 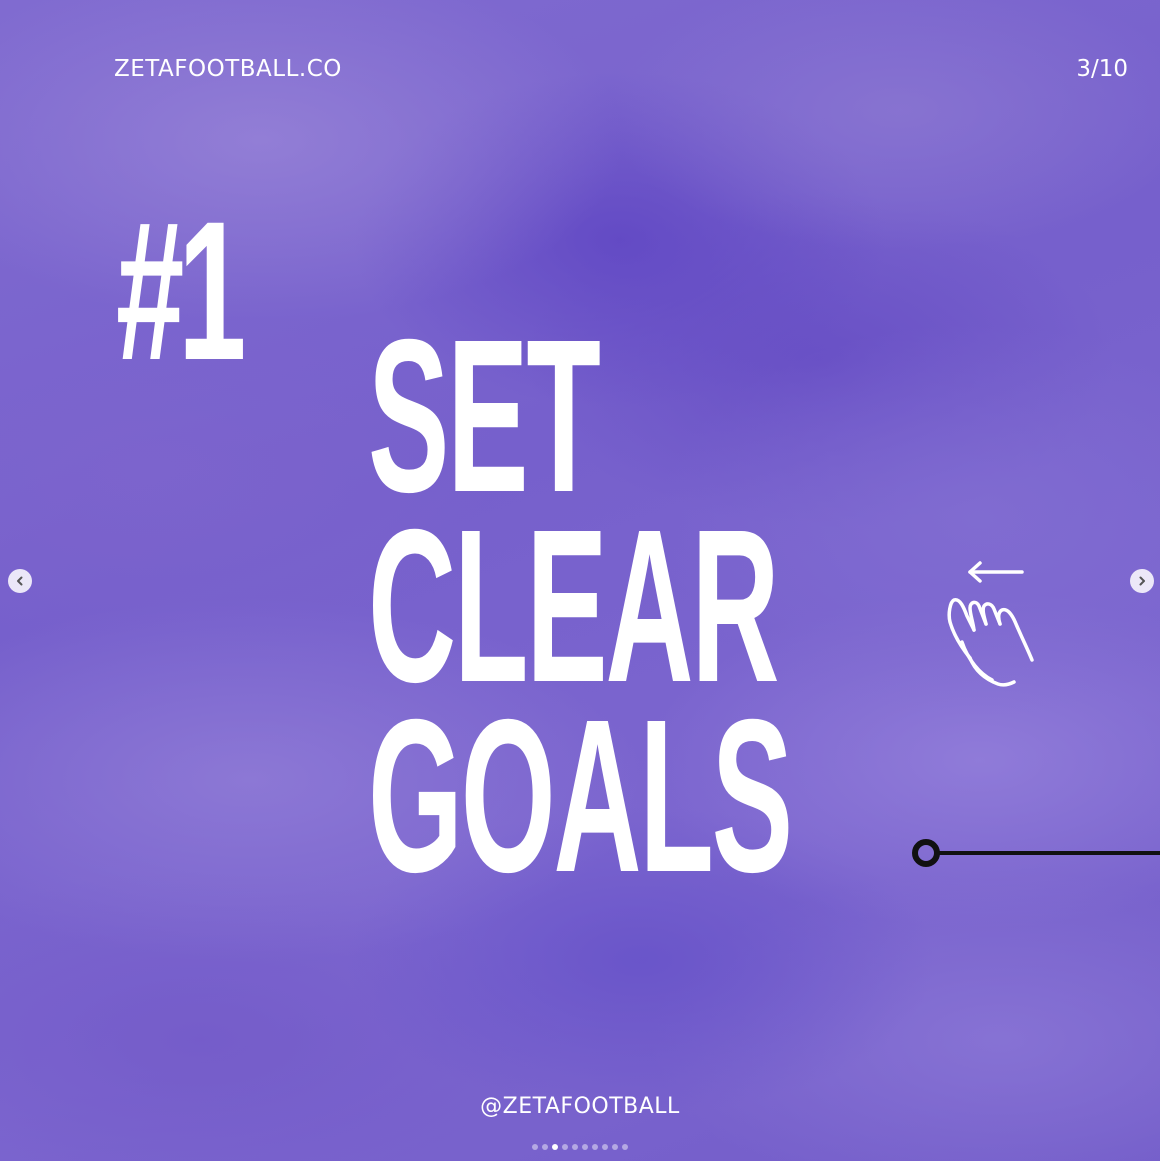 I want to click on circle-line-icon, so click(x=1036, y=853).